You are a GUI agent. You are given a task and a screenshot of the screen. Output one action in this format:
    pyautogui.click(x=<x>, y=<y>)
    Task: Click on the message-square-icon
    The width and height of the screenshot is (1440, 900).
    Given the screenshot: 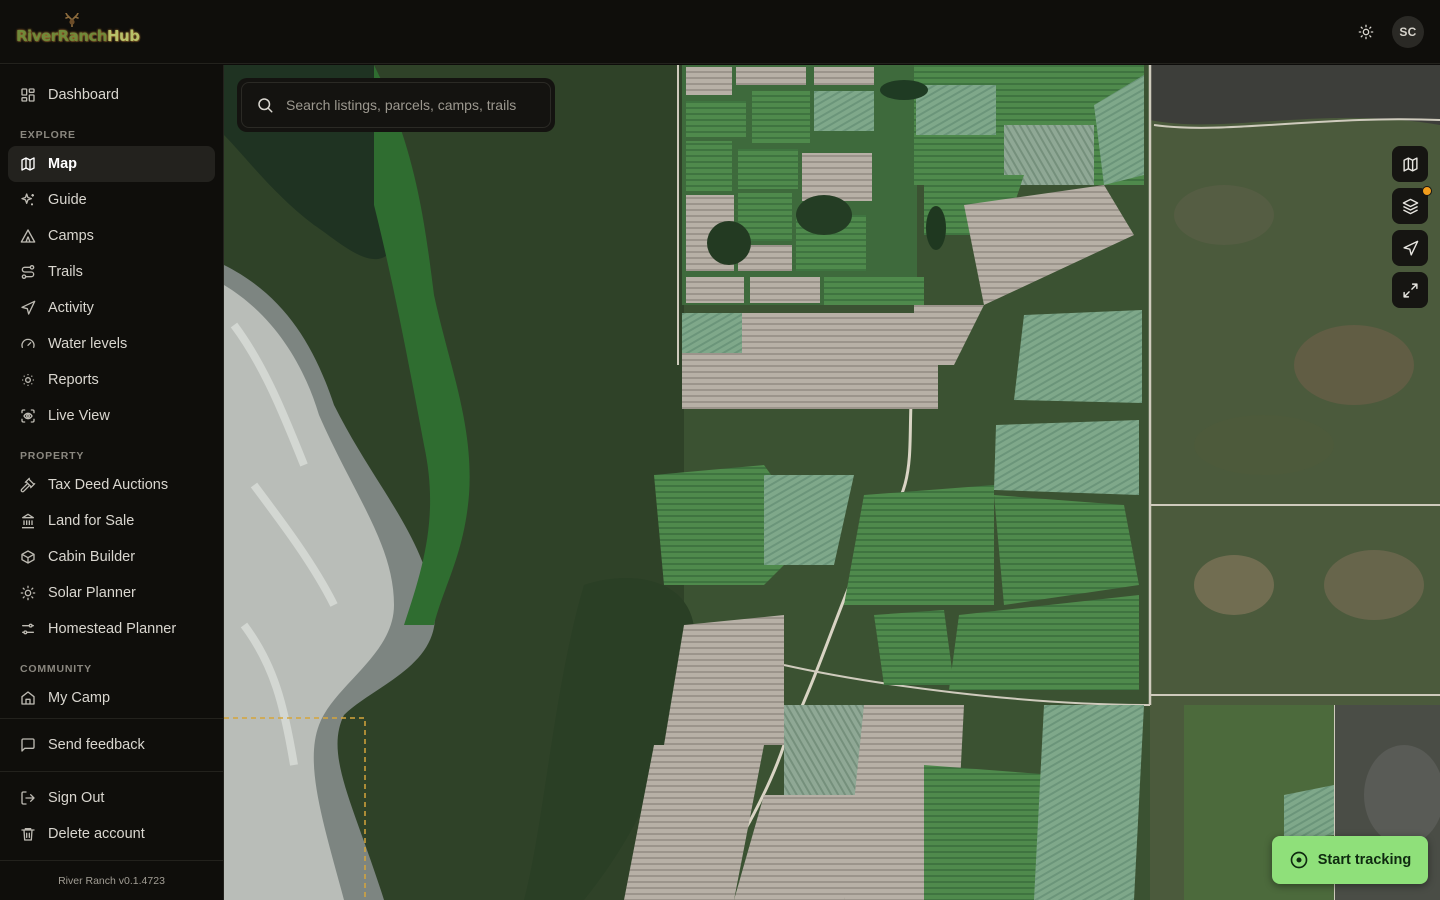 What is the action you would take?
    pyautogui.click(x=28, y=745)
    